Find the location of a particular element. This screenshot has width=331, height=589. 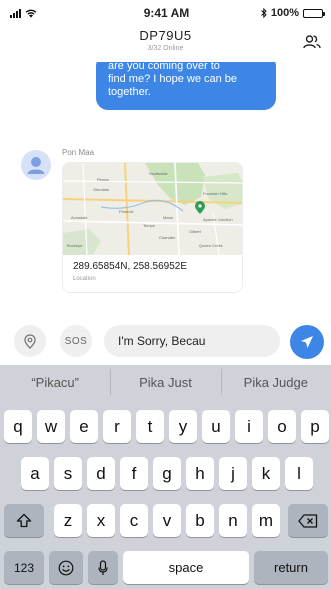

user-icon is located at coordinates (36, 165).